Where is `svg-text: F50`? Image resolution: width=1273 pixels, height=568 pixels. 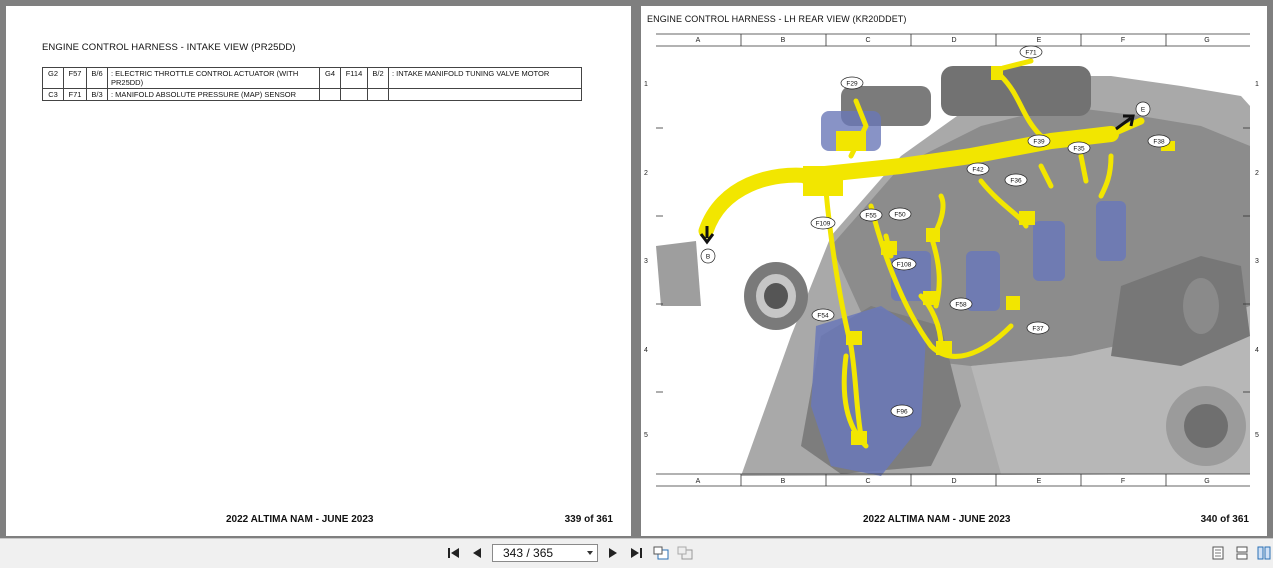
svg-text: F50 is located at coordinates (900, 215).